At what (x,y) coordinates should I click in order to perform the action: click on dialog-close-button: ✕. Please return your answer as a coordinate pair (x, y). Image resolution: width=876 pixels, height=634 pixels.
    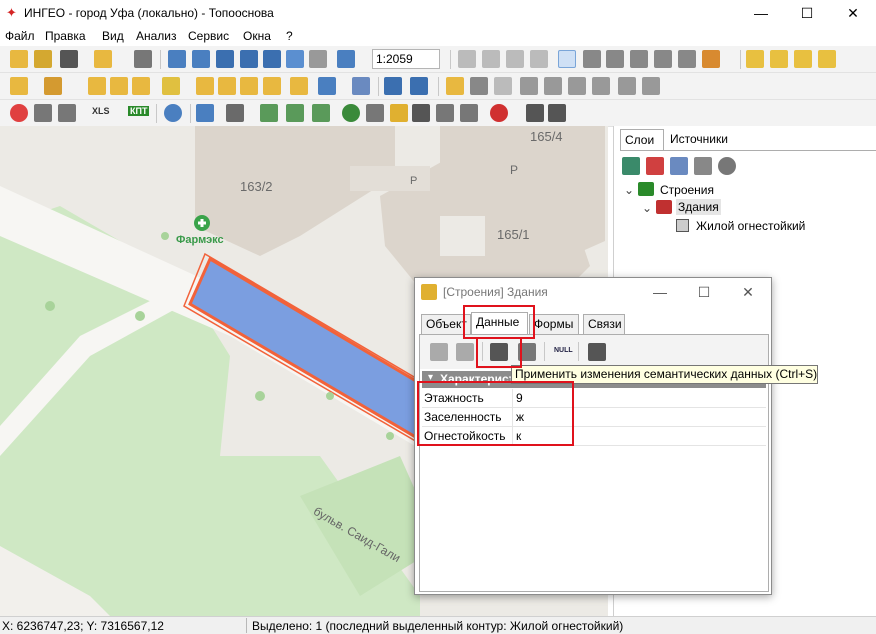
    Looking at the image, I should click on (748, 292).